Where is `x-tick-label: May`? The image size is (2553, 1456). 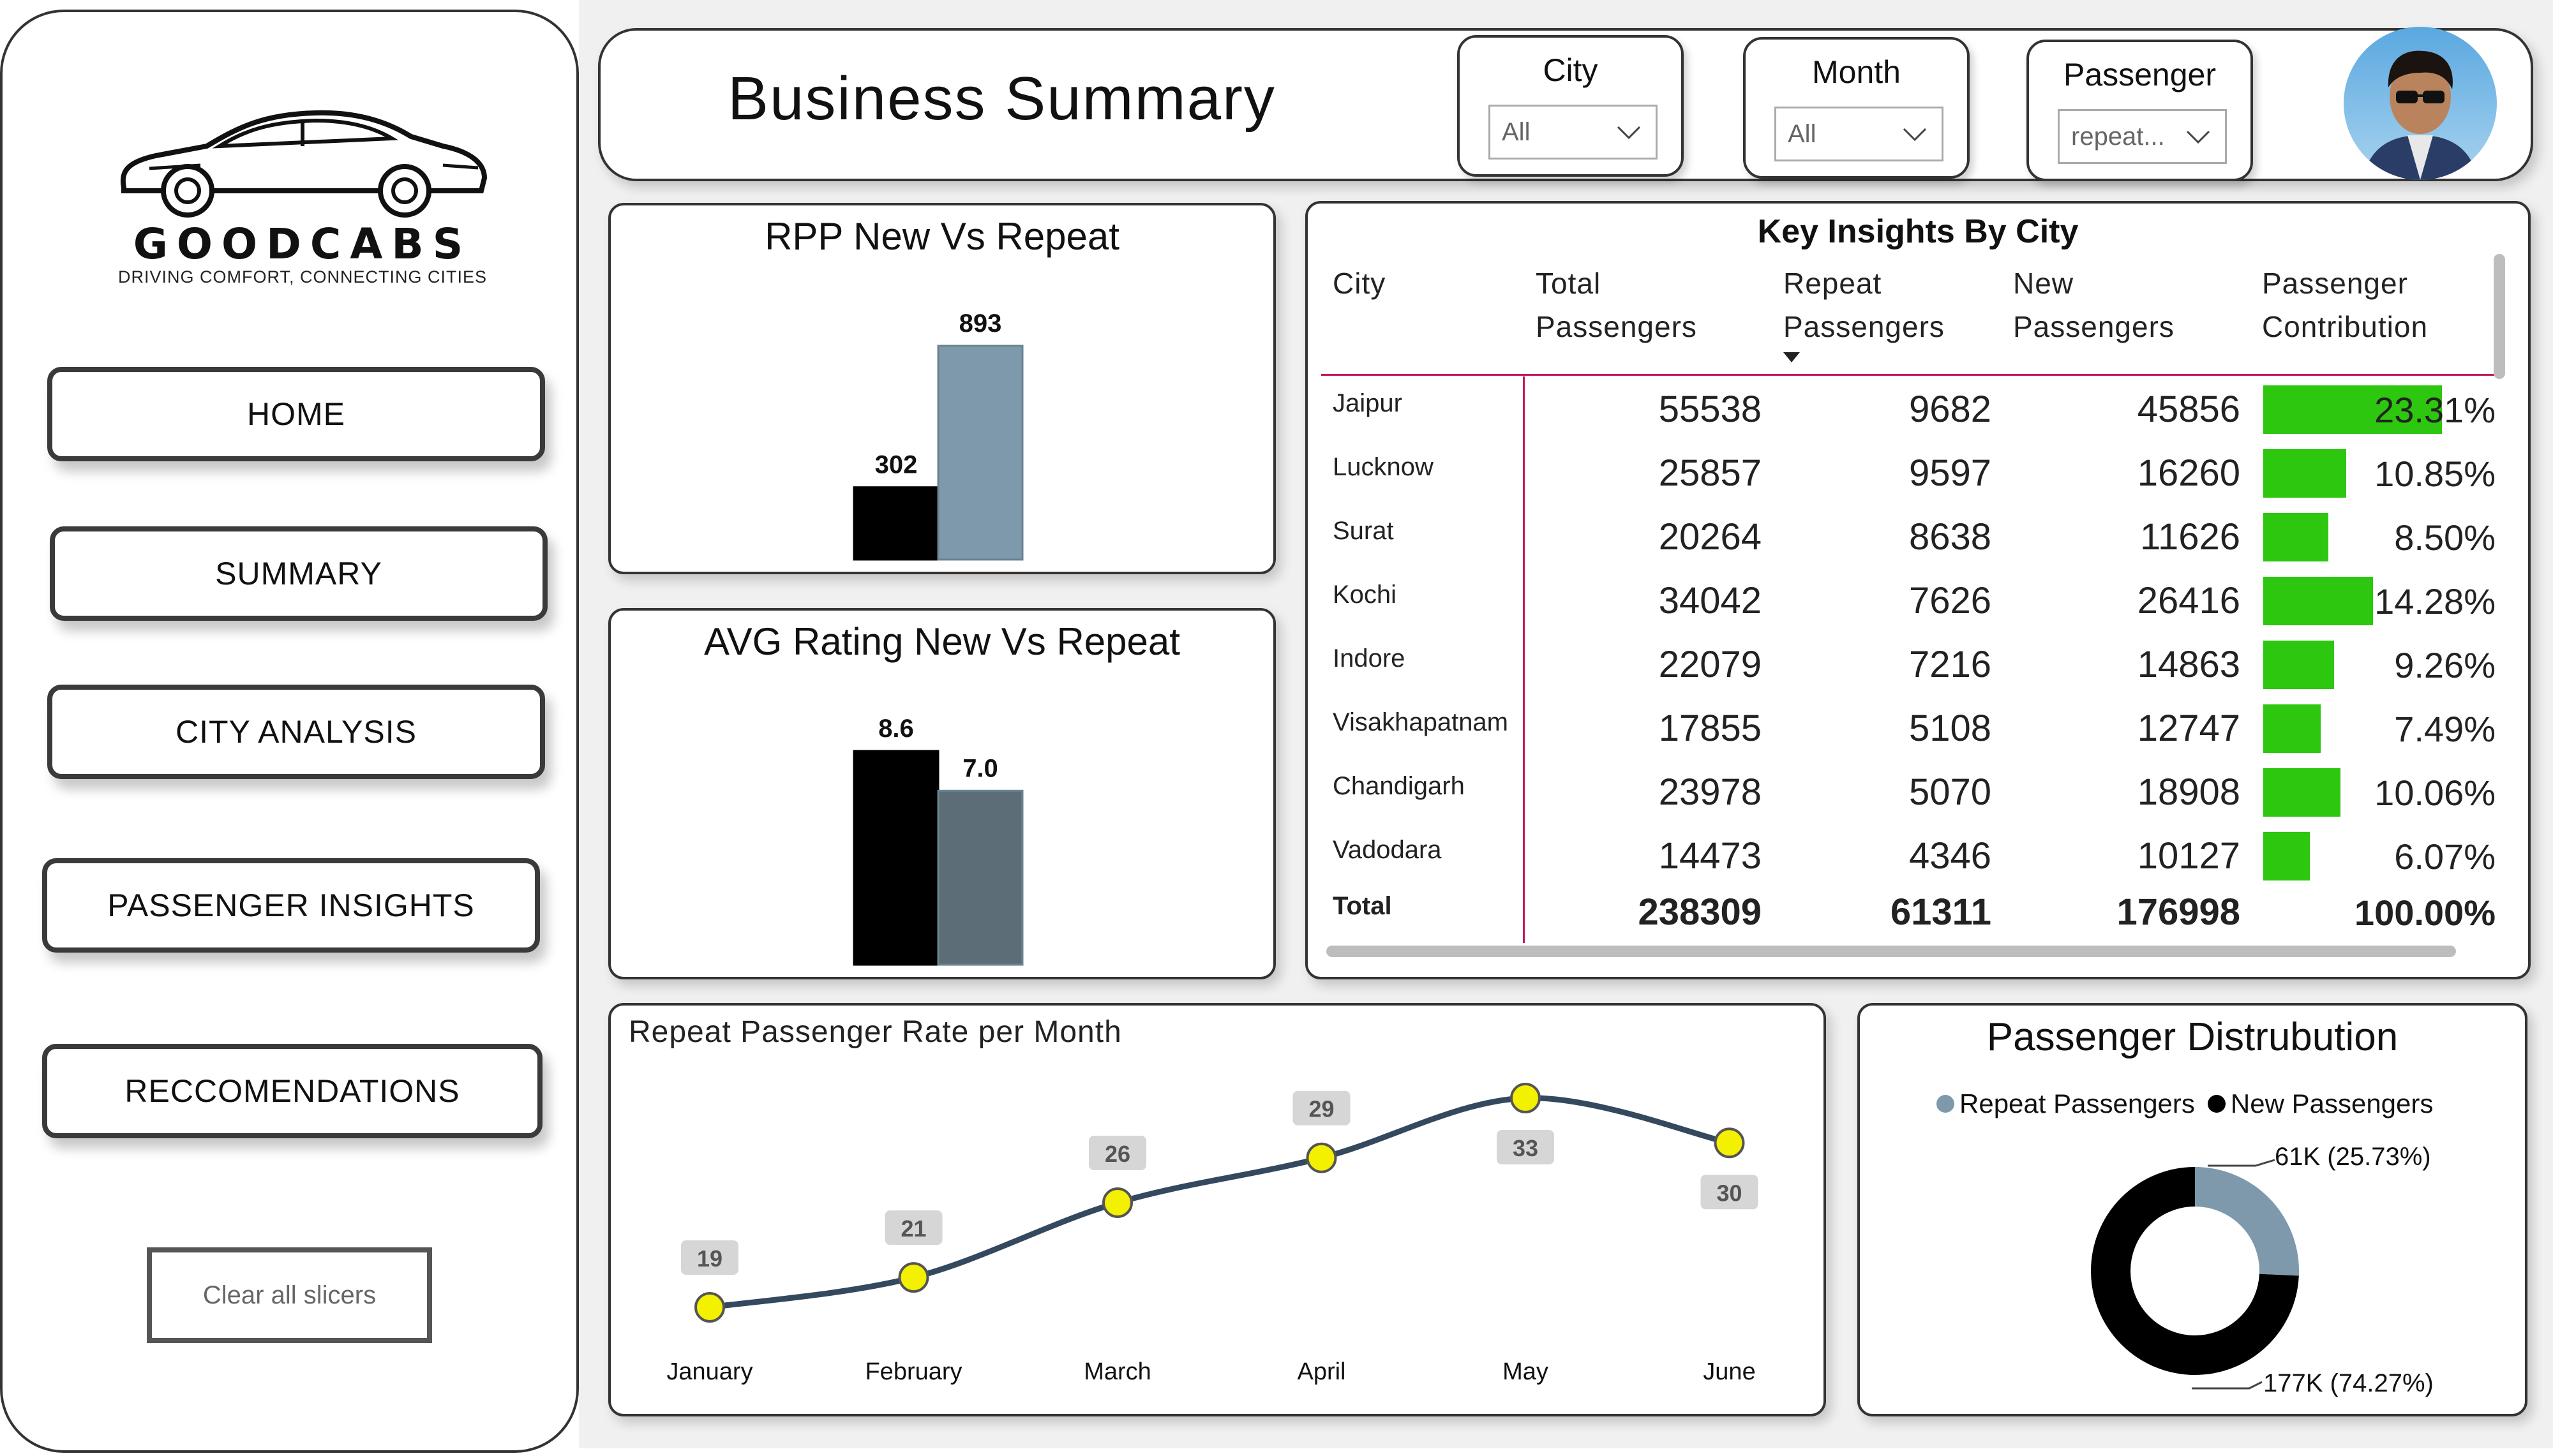 x-tick-label: May is located at coordinates (1525, 1371).